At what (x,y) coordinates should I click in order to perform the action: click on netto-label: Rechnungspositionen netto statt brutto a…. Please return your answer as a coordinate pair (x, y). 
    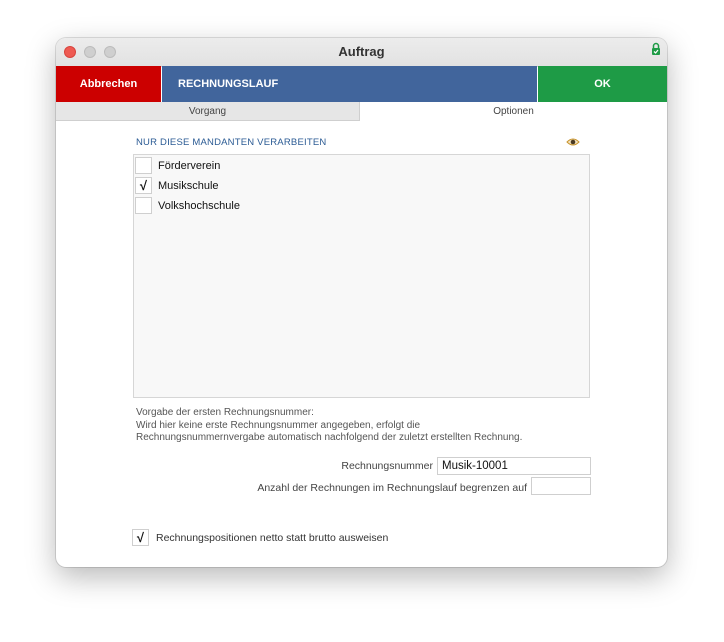
    Looking at the image, I should click on (272, 537).